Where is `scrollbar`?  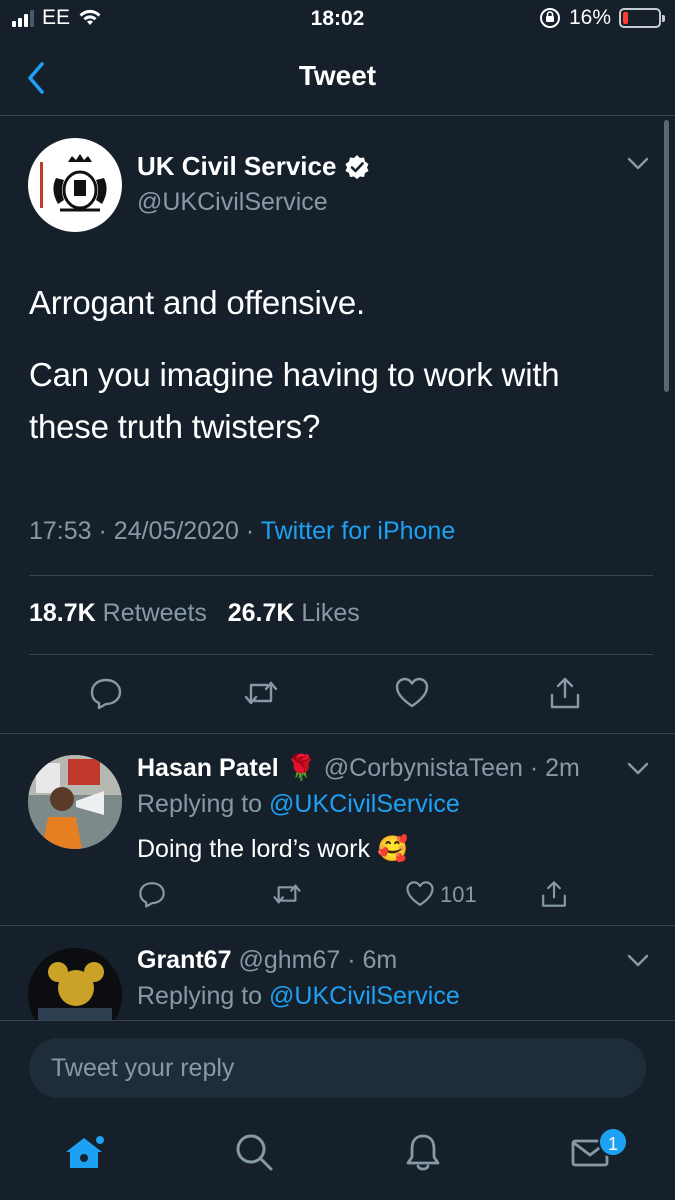 scrollbar is located at coordinates (666, 256).